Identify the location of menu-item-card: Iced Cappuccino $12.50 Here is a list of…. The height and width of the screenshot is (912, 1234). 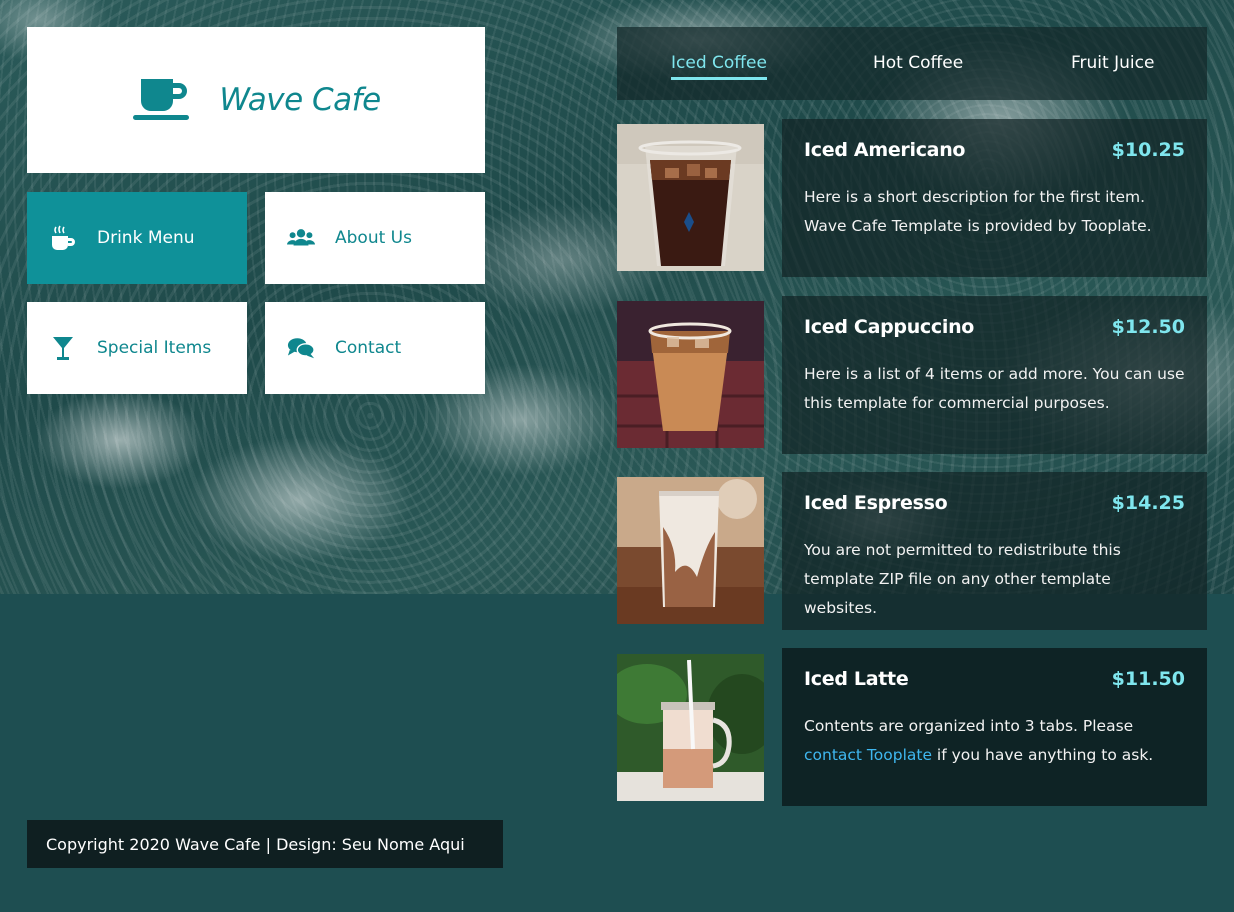
(994, 375).